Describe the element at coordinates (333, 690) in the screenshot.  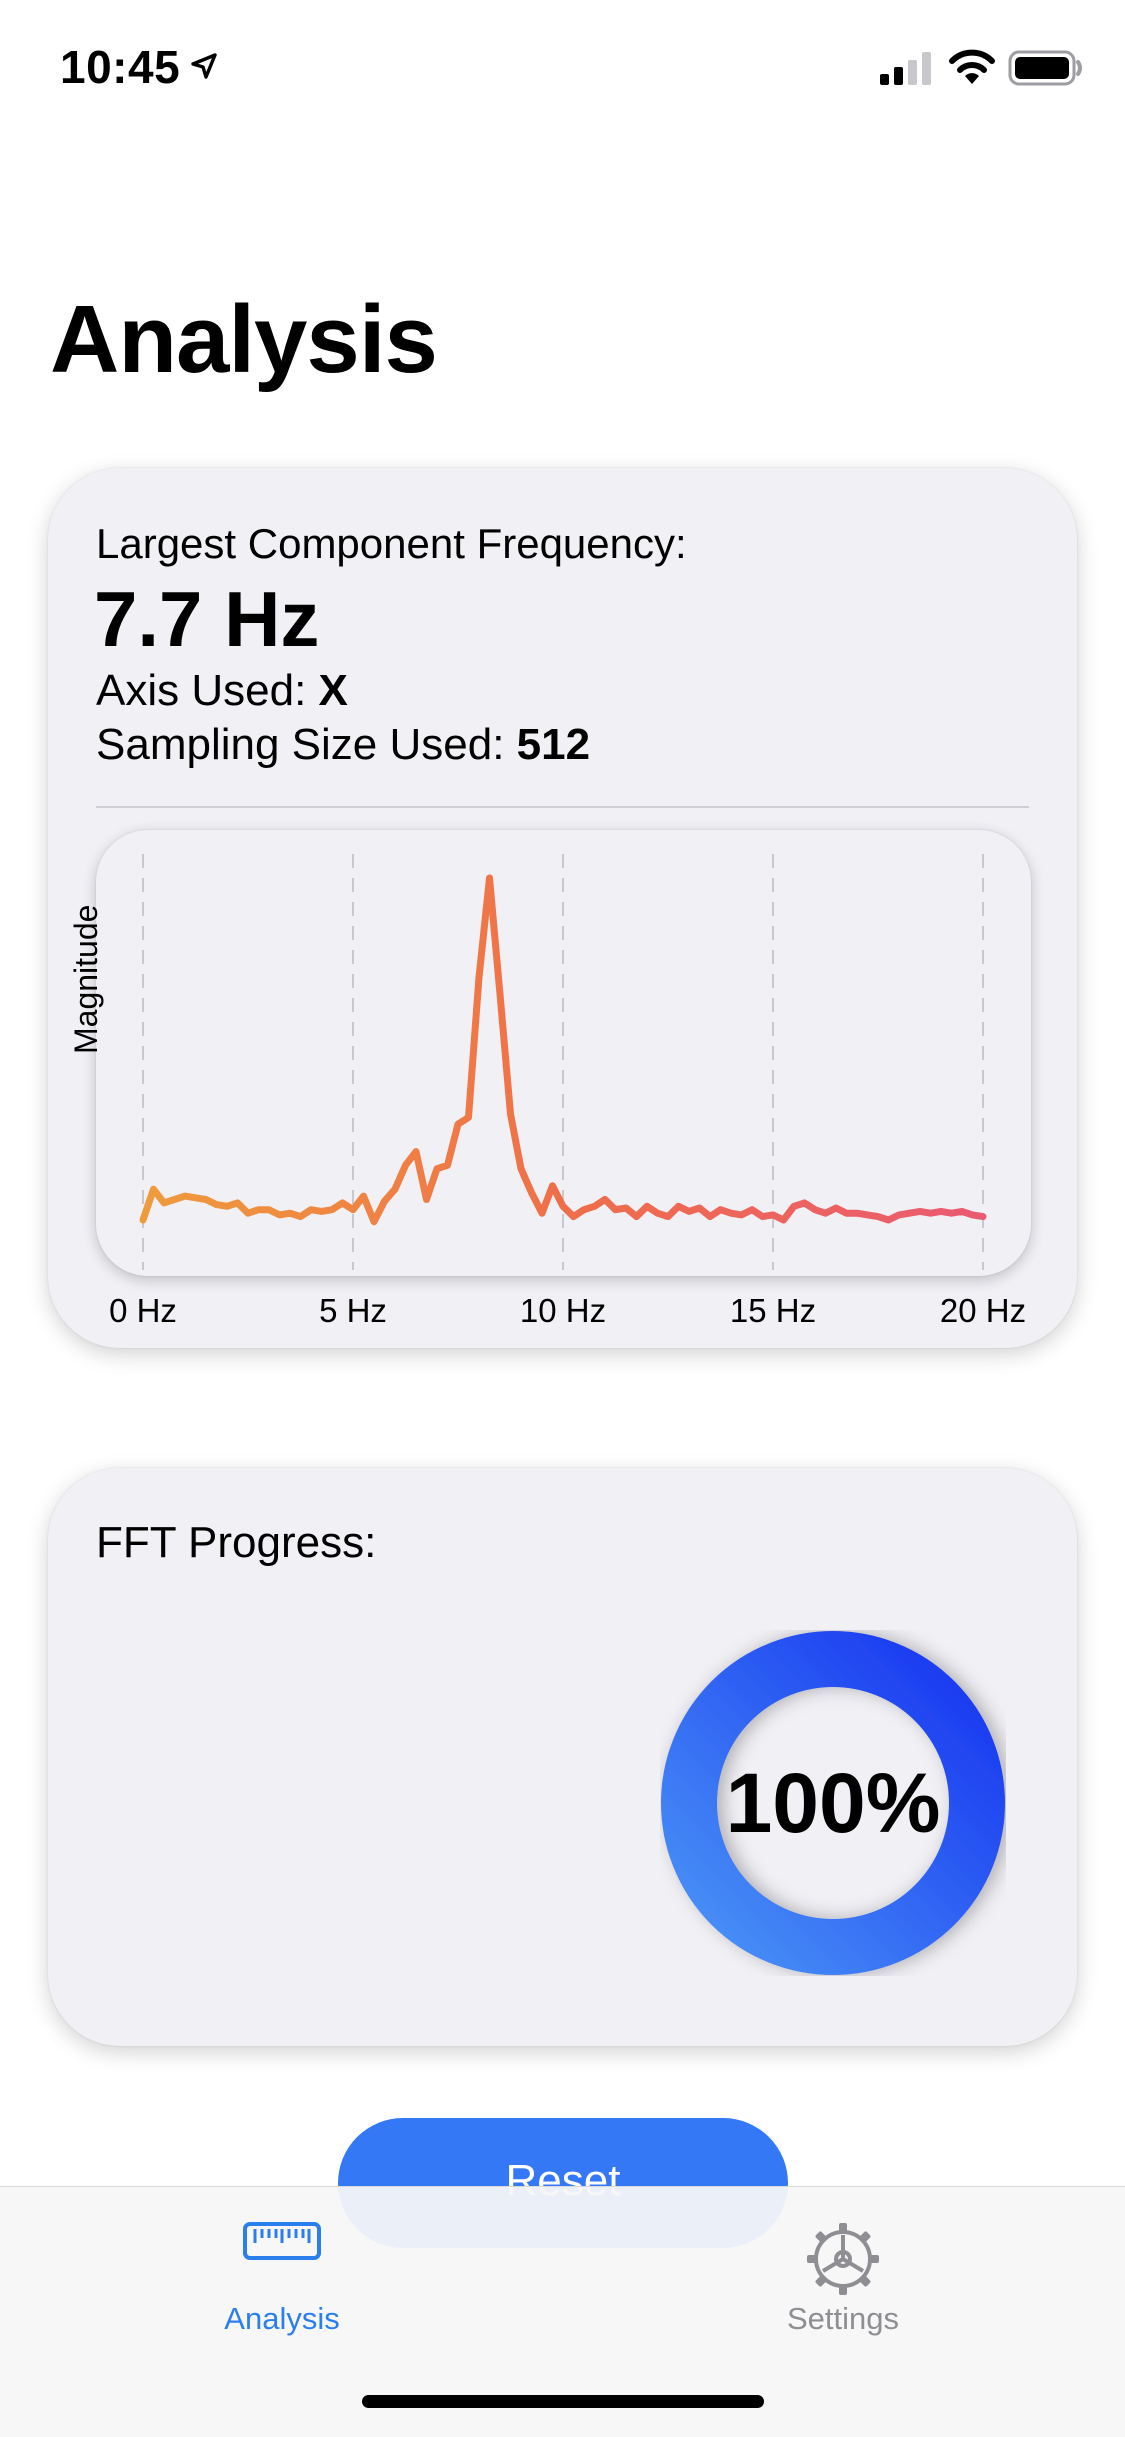
I see `axis-used-value: X` at that location.